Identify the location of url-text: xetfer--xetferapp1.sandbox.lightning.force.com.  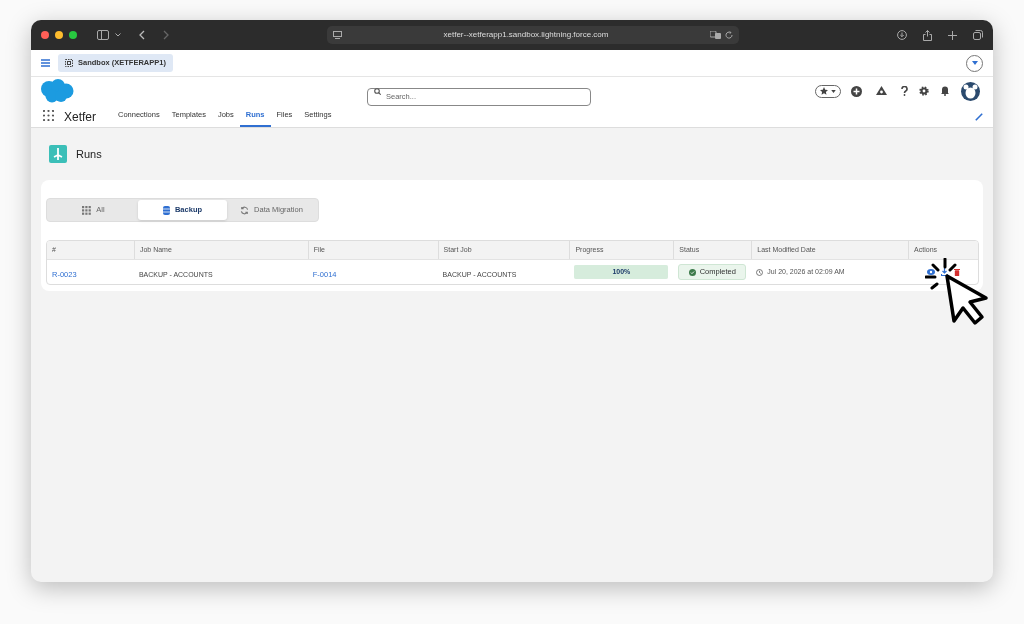
(526, 35).